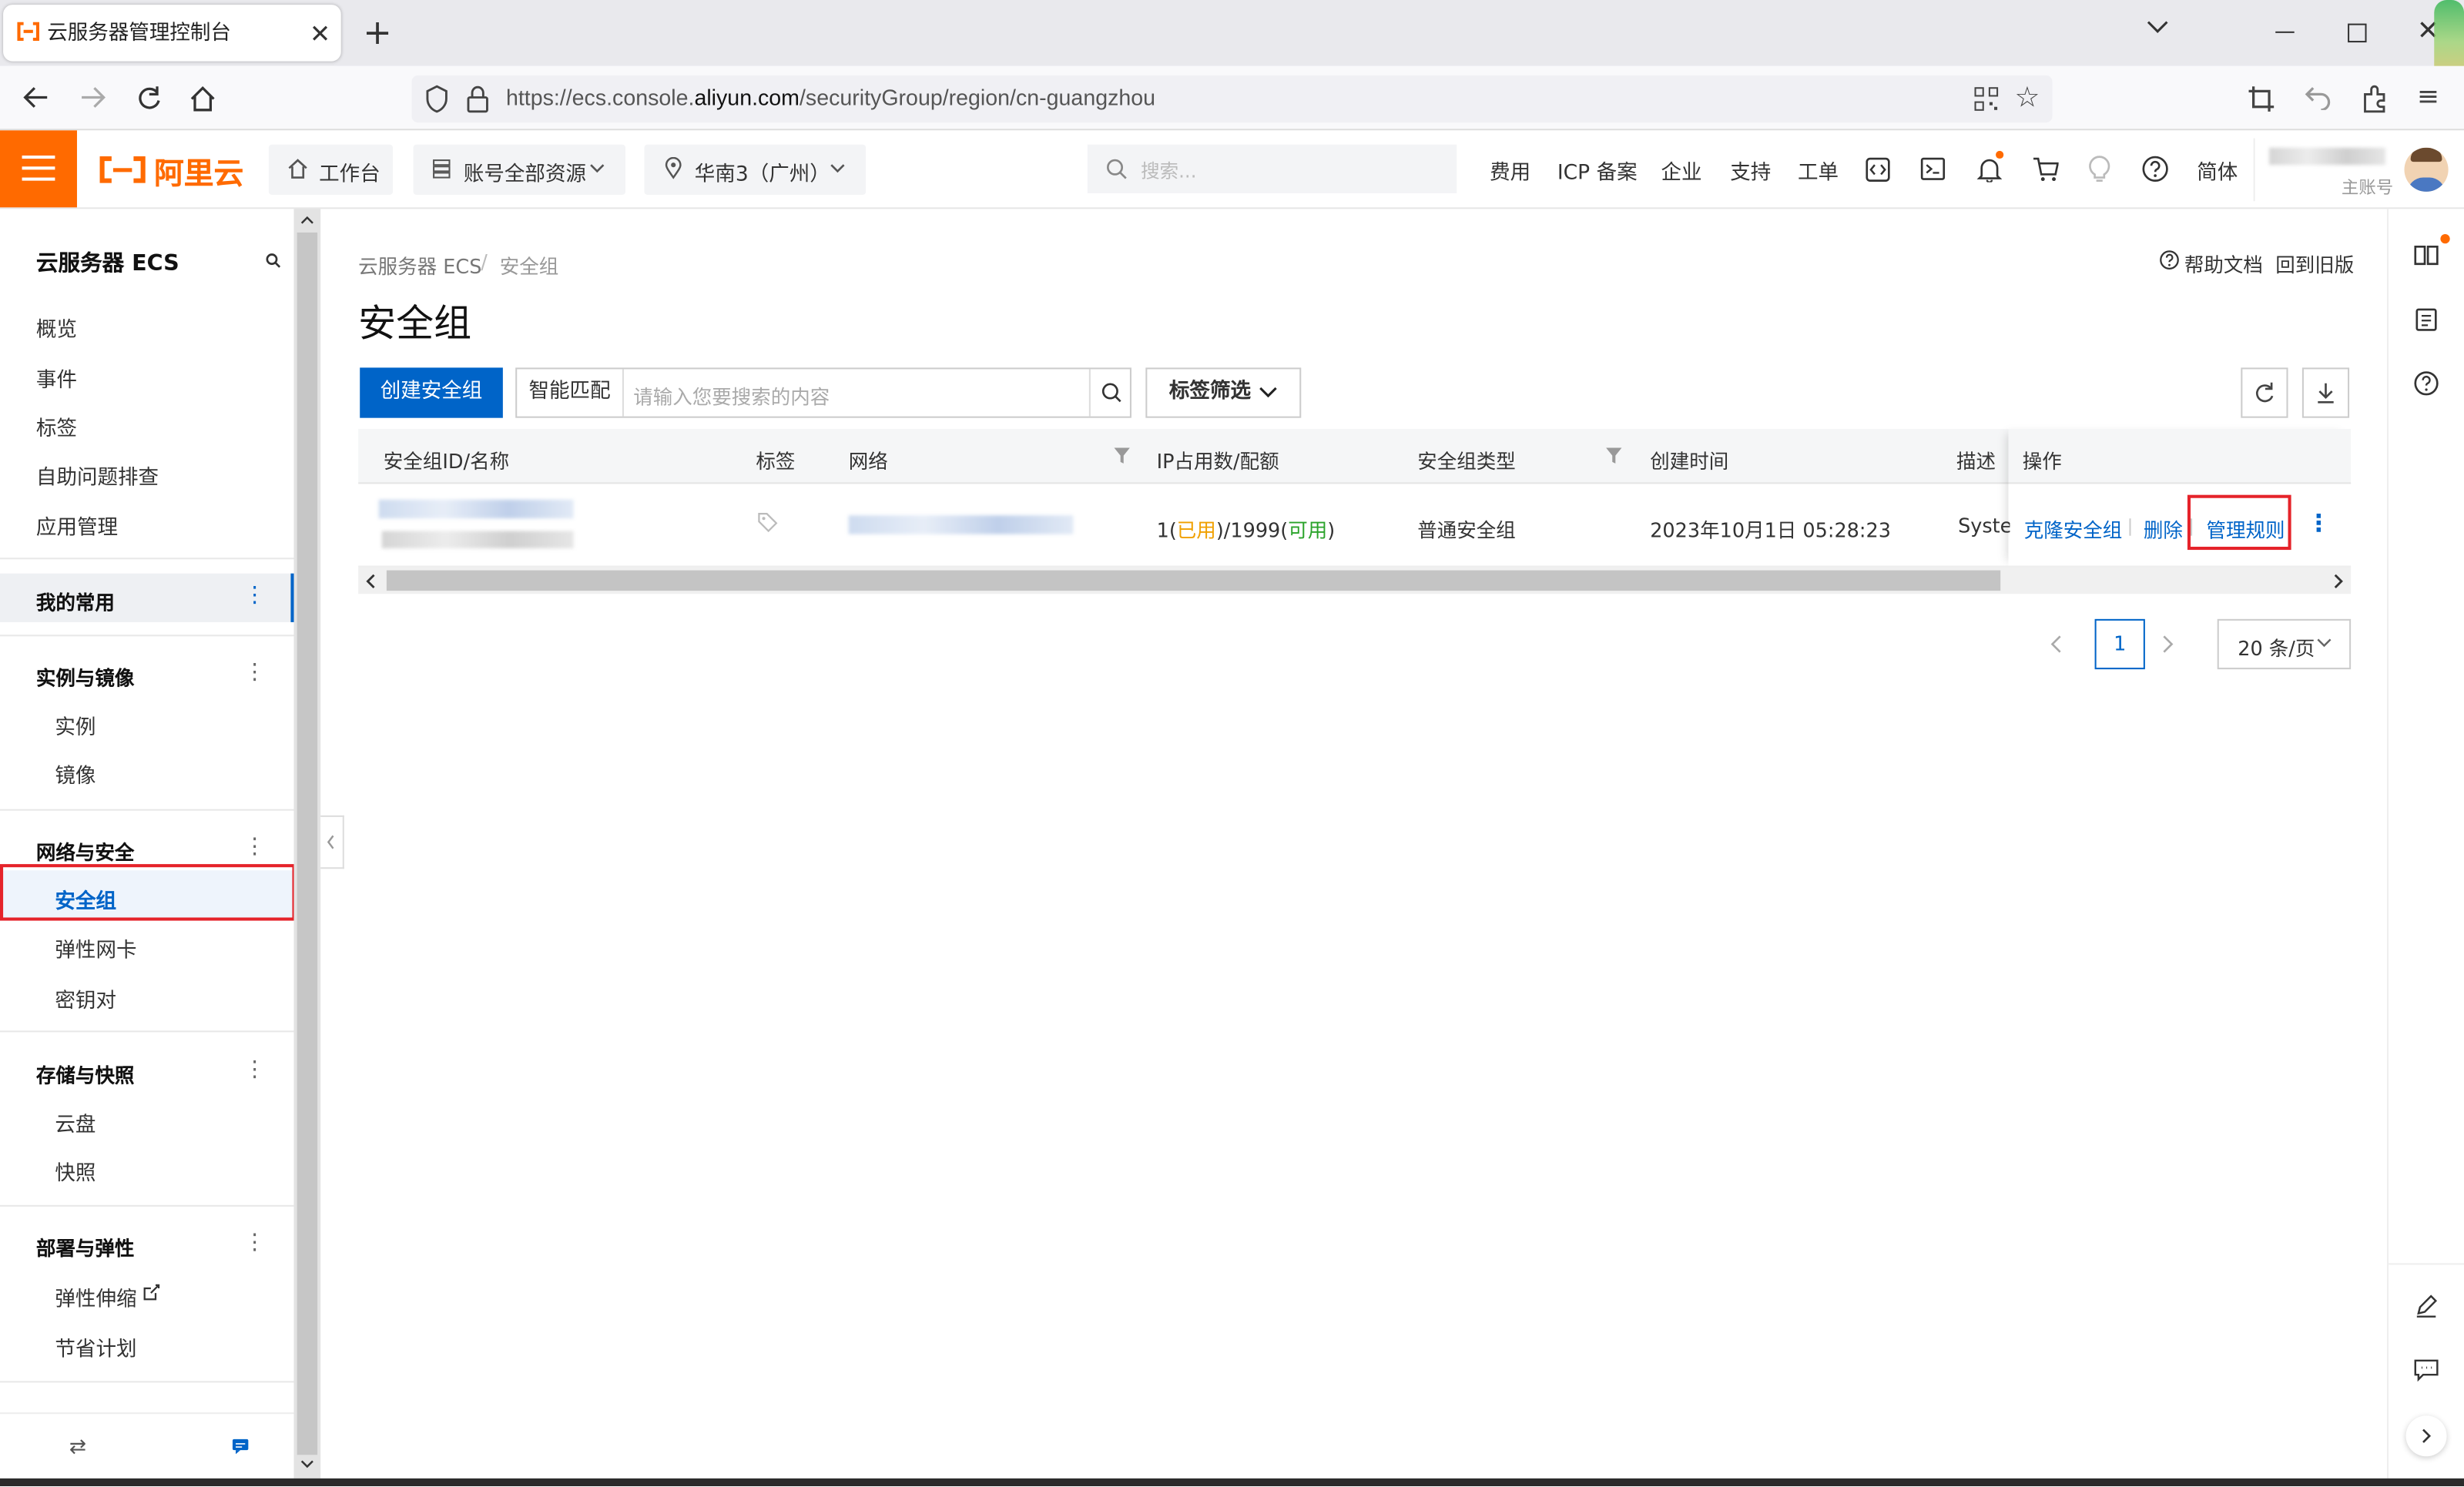 This screenshot has height=1487, width=2464. What do you see at coordinates (1933, 169) in the screenshot?
I see `terminal-icon` at bounding box center [1933, 169].